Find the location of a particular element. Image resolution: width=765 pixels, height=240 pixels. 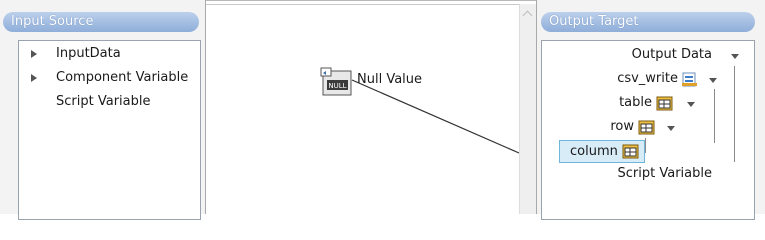

csv-file-icon is located at coordinates (689, 79).